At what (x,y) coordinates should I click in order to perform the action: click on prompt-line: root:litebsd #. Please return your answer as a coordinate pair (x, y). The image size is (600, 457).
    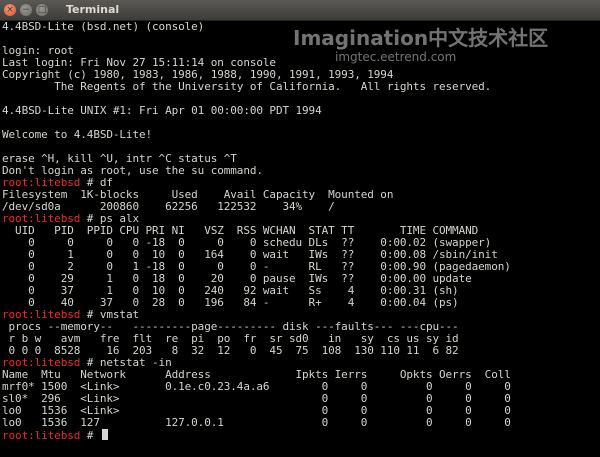
    Looking at the image, I should click on (55, 435).